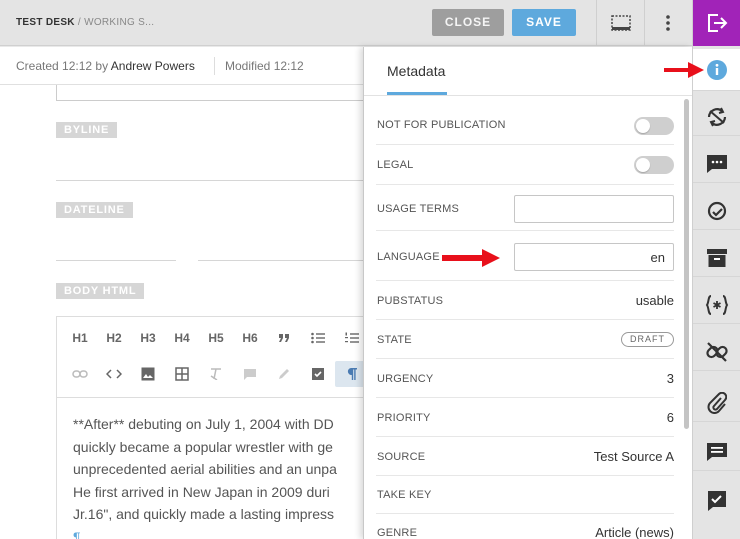 The image size is (740, 539). I want to click on usage-terms-input, so click(594, 209).